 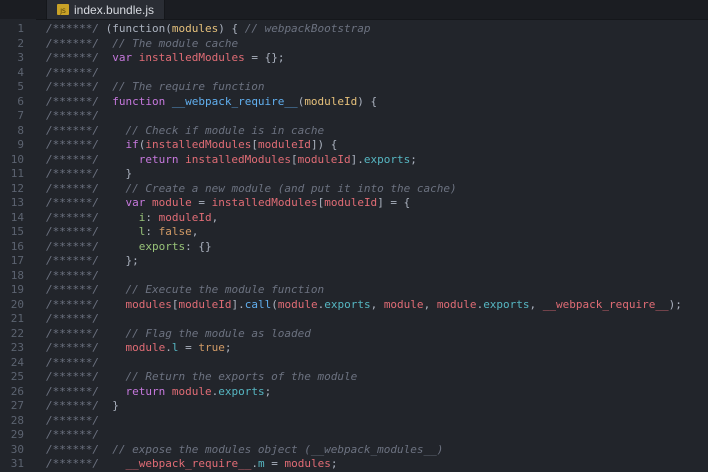 What do you see at coordinates (188, 86) in the screenshot?
I see `code-token: // The require function` at bounding box center [188, 86].